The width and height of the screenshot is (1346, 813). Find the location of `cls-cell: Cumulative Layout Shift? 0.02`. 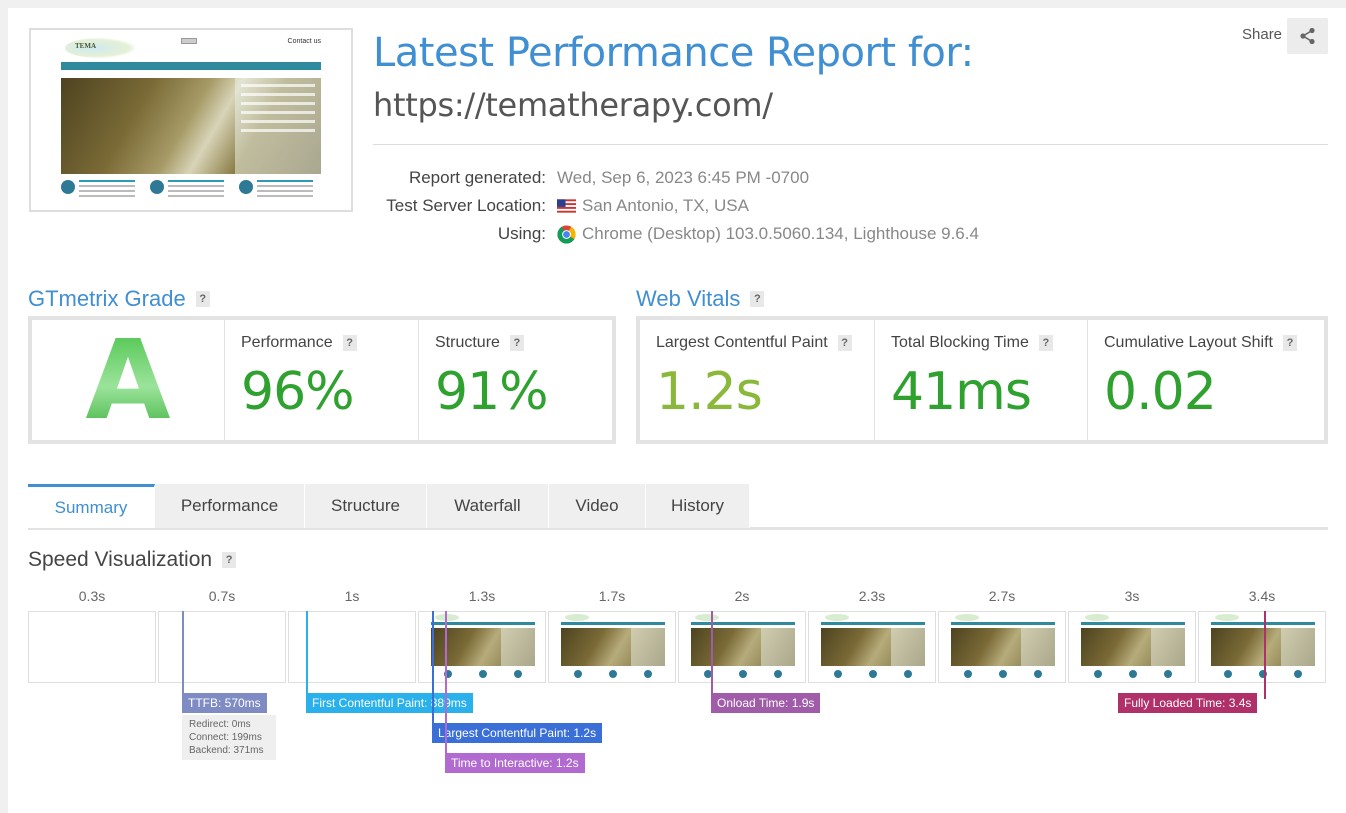

cls-cell: Cumulative Layout Shift? 0.02 is located at coordinates (1206, 380).